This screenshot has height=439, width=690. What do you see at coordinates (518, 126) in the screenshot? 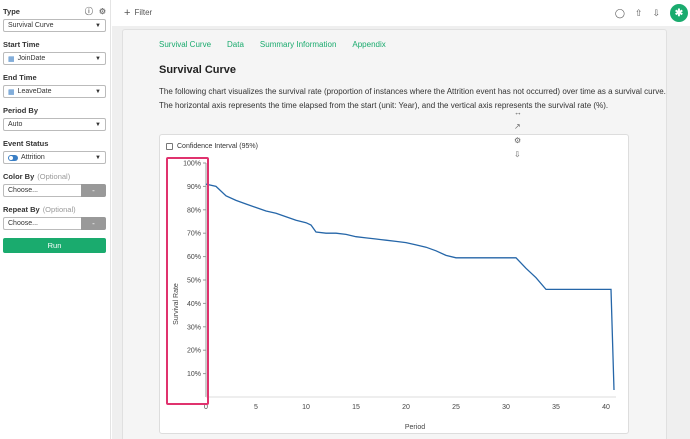
I see `resize-icon: ↗` at bounding box center [518, 126].